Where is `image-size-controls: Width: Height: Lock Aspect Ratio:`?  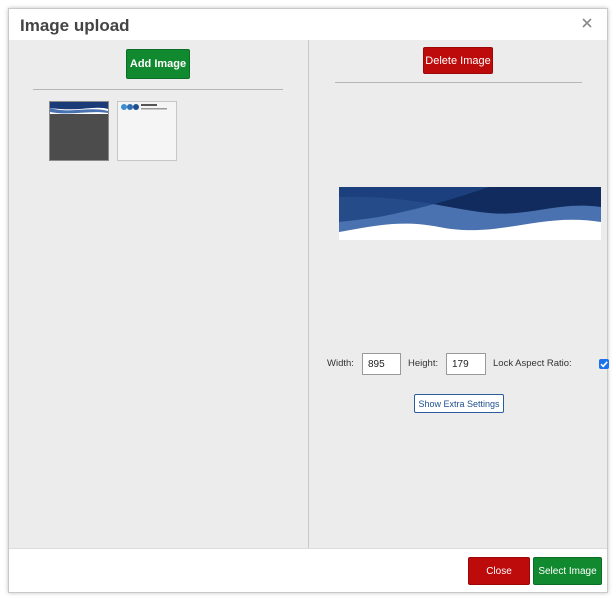 image-size-controls: Width: Height: Lock Aspect Ratio: is located at coordinates (468, 364).